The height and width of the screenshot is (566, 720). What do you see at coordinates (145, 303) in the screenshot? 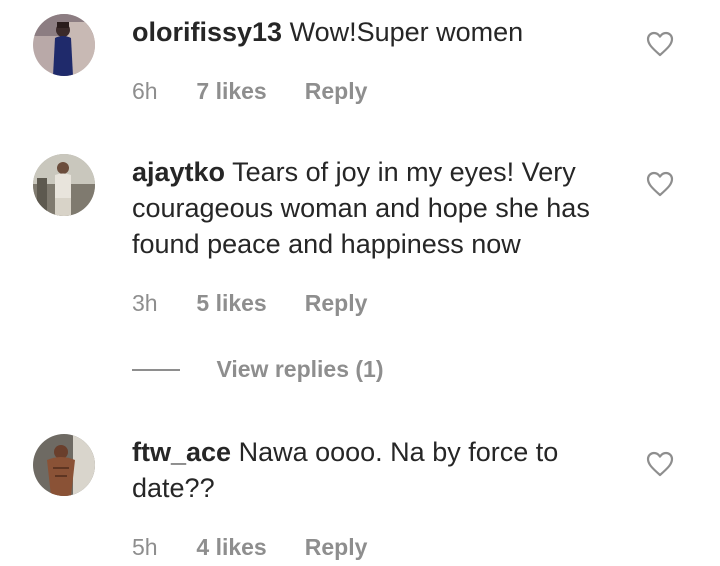
I see `comment-timestamp: 3h` at bounding box center [145, 303].